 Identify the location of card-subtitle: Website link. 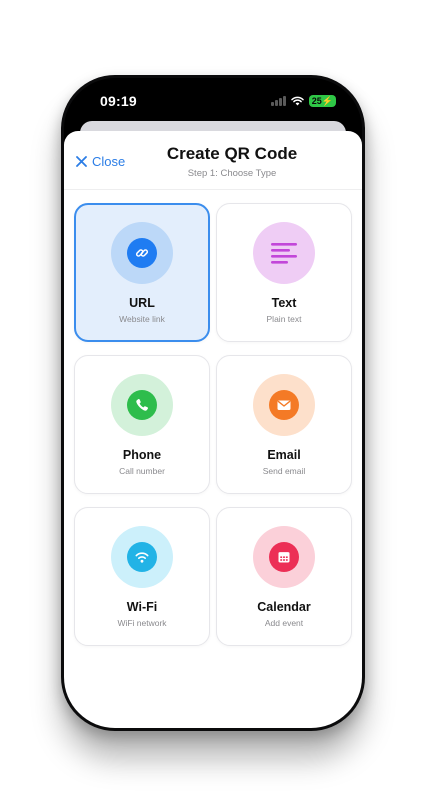
(142, 319).